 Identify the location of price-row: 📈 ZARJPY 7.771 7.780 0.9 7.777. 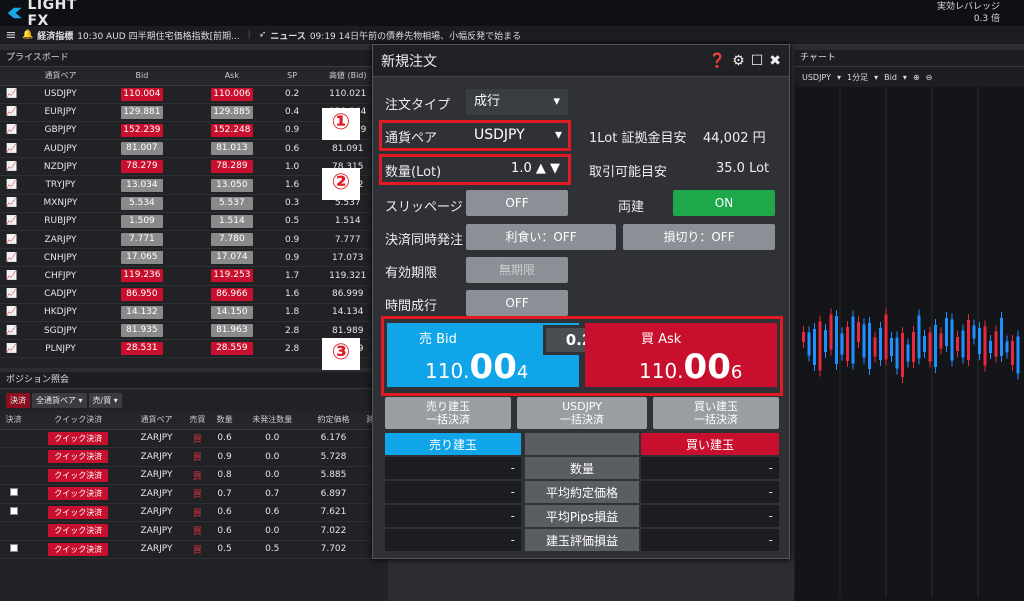
(194, 240).